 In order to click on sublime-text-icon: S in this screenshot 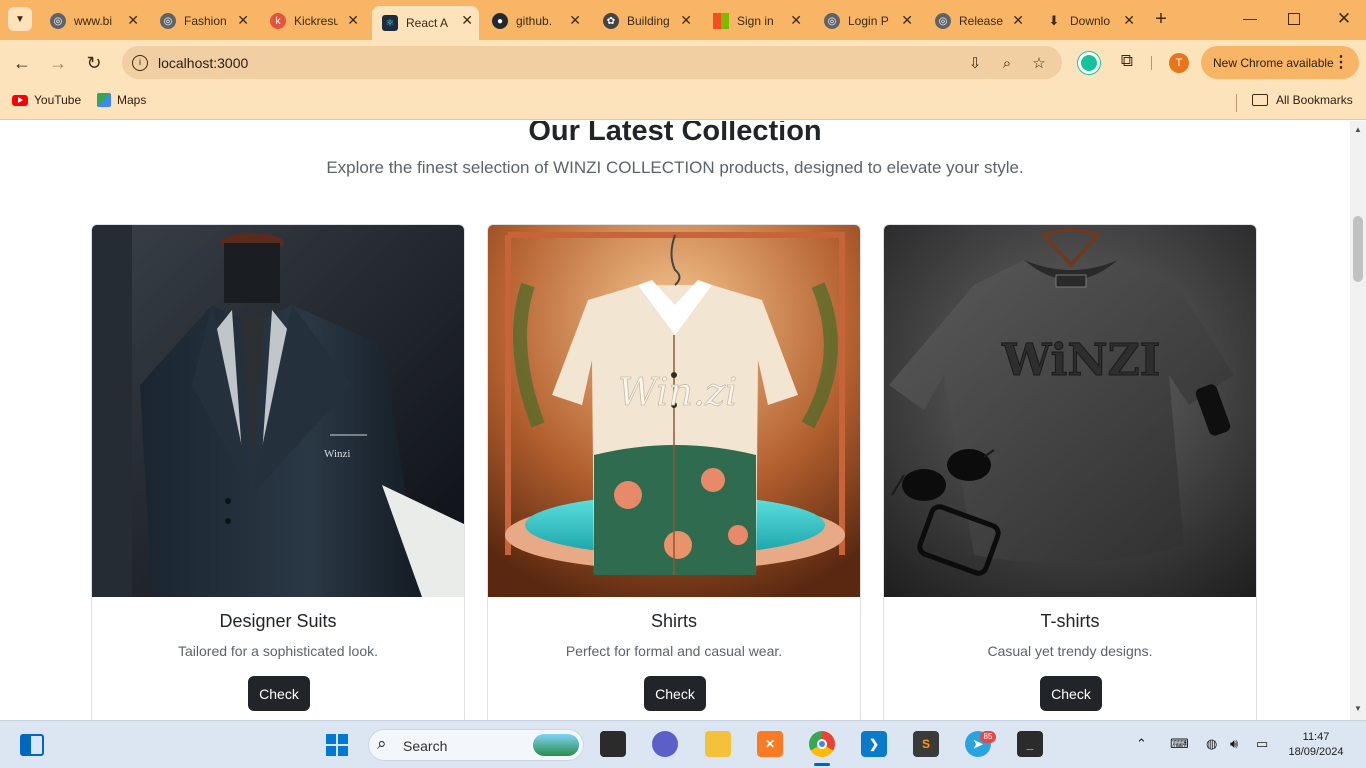, I will do `click(926, 744)`.